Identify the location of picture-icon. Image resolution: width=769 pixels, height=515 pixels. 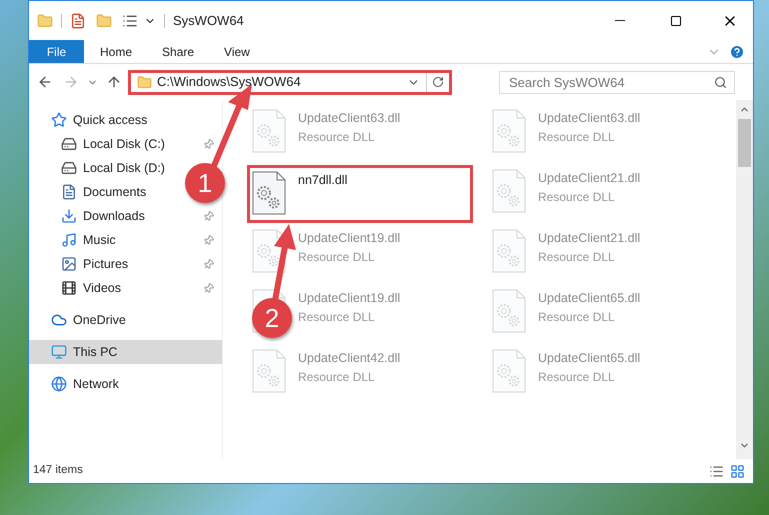
(69, 264).